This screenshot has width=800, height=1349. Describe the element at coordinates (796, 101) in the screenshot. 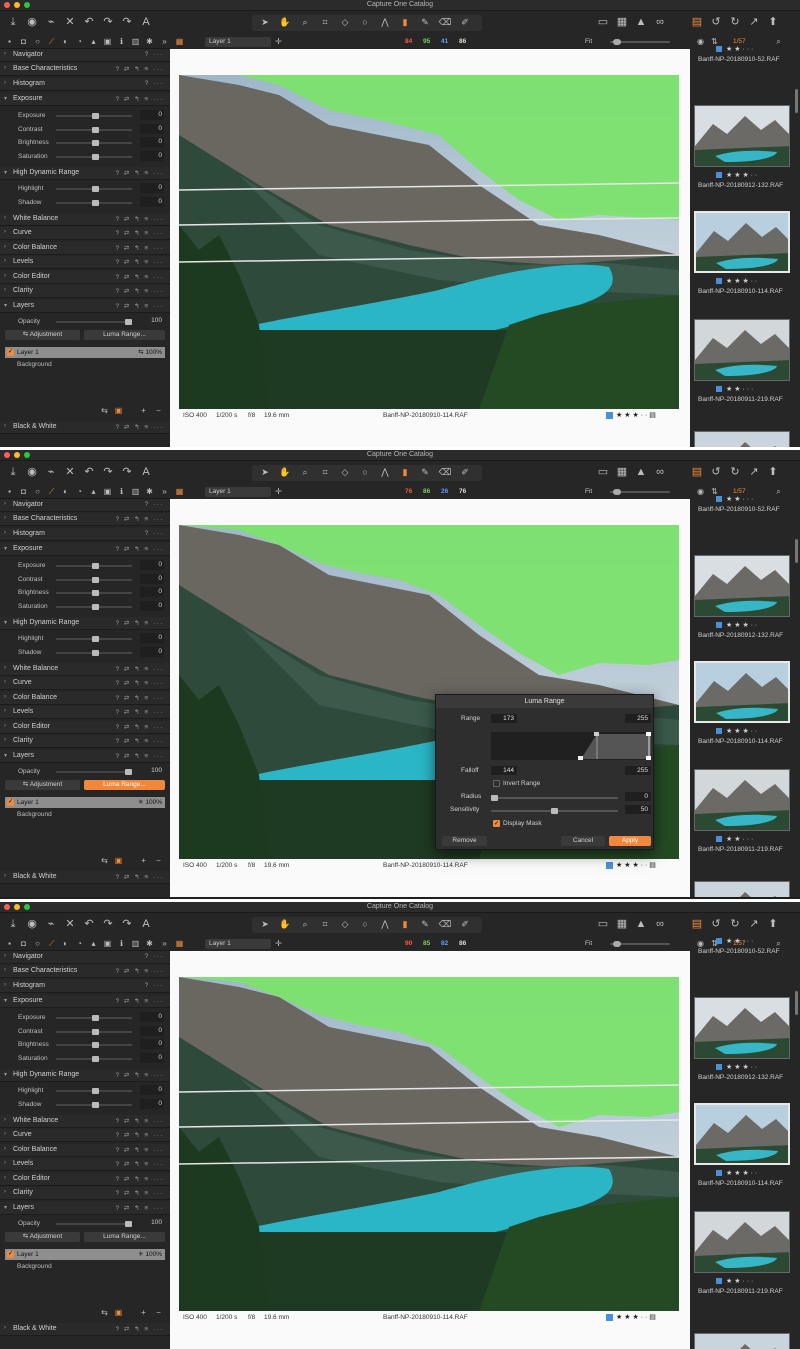

I see `browser-scrollbar` at that location.